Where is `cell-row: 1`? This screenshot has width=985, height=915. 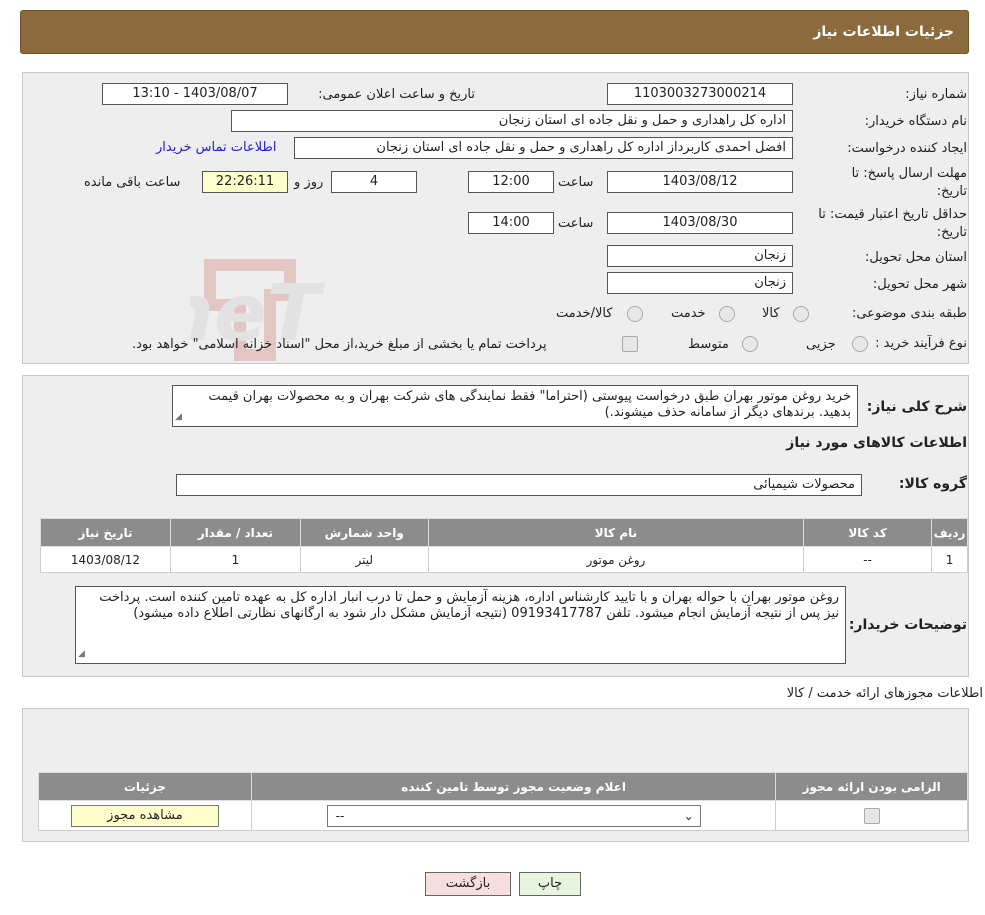 cell-row: 1 is located at coordinates (949, 559).